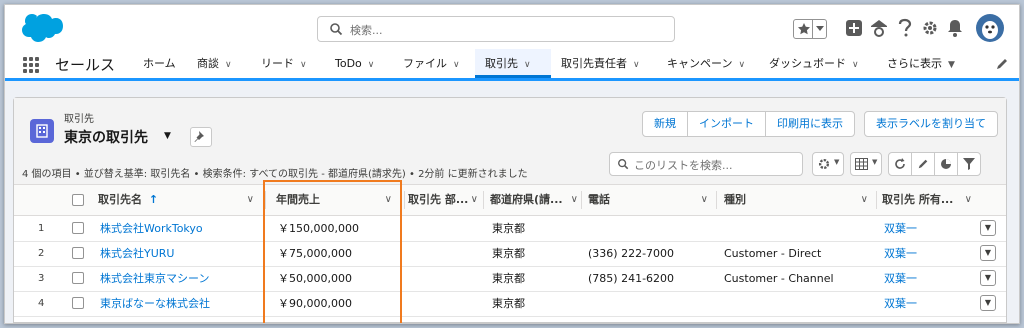  Describe the element at coordinates (214, 63) in the screenshot. I see `nav-item-opportunities: 商談 ∨` at that location.